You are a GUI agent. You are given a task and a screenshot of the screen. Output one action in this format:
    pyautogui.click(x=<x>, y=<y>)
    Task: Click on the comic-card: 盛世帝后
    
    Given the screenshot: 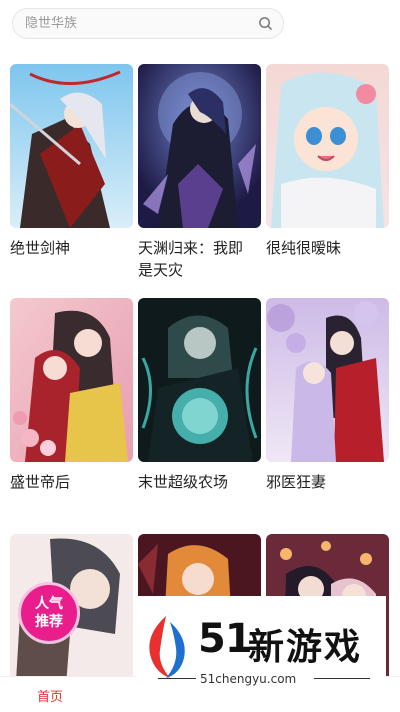 What is the action you would take?
    pyautogui.click(x=71, y=395)
    